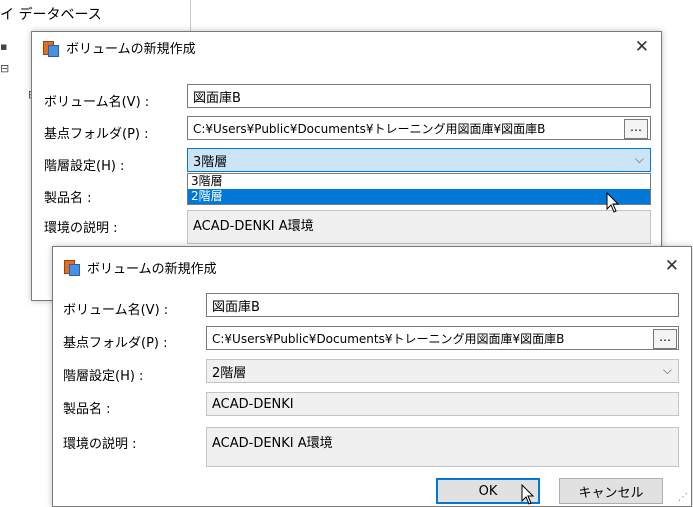  I want to click on dropdown-option-2: 2階層, so click(419, 196).